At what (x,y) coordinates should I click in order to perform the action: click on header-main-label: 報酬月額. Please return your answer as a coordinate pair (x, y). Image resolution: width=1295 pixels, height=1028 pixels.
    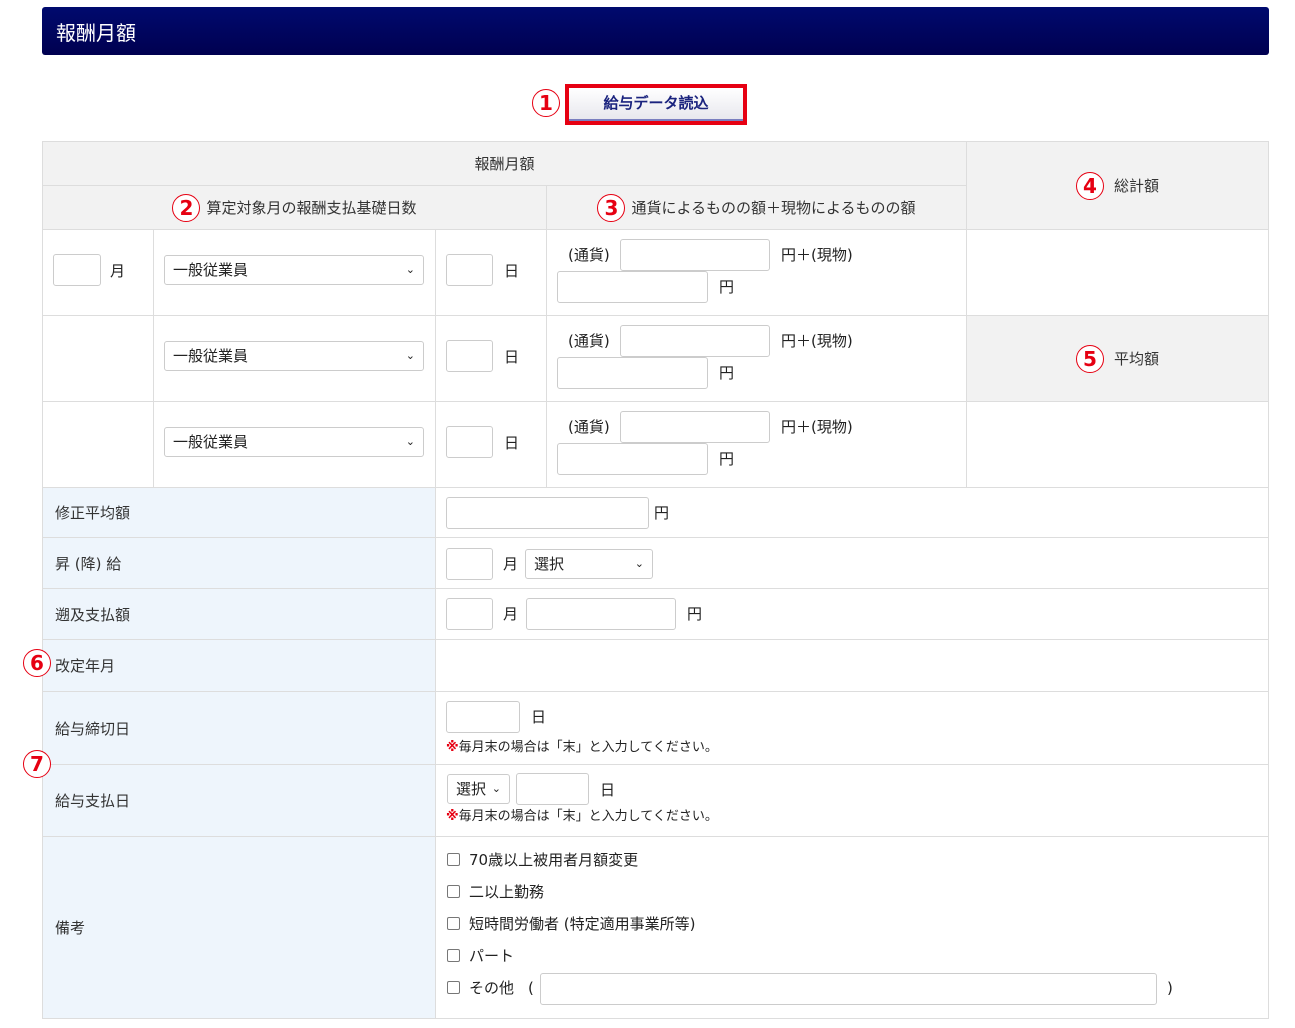
    Looking at the image, I should click on (504, 164).